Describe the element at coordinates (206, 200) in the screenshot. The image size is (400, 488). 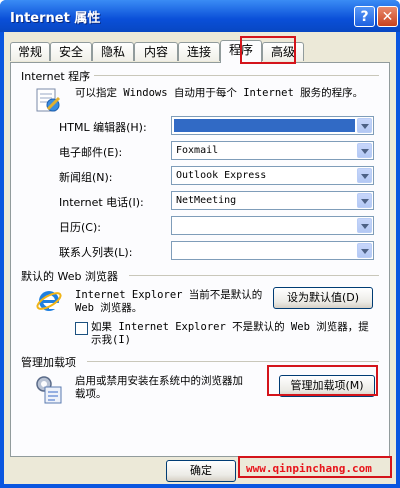
I see `internet-call-value: NetMeeting` at that location.